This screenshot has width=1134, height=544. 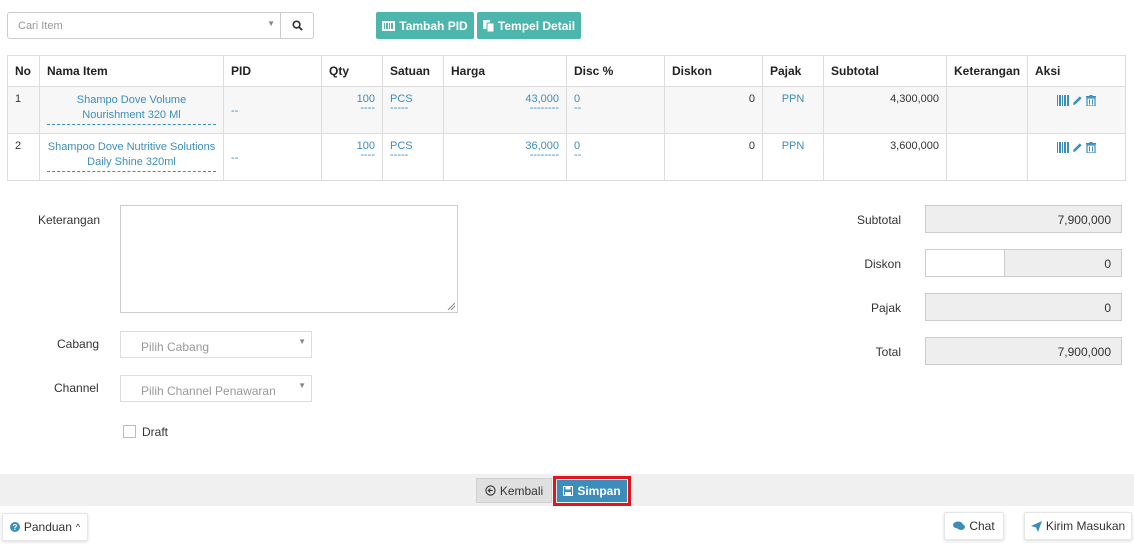 I want to click on subtotal-field: 7,900,000, so click(x=1023, y=219).